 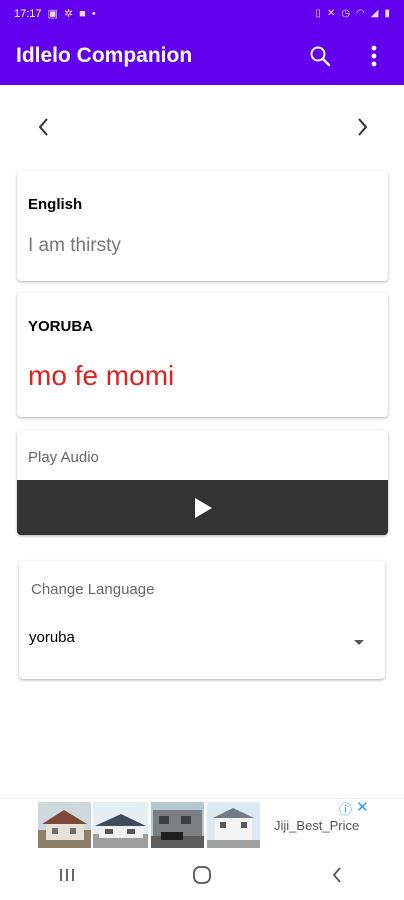 What do you see at coordinates (337, 875) in the screenshot?
I see `back-icon` at bounding box center [337, 875].